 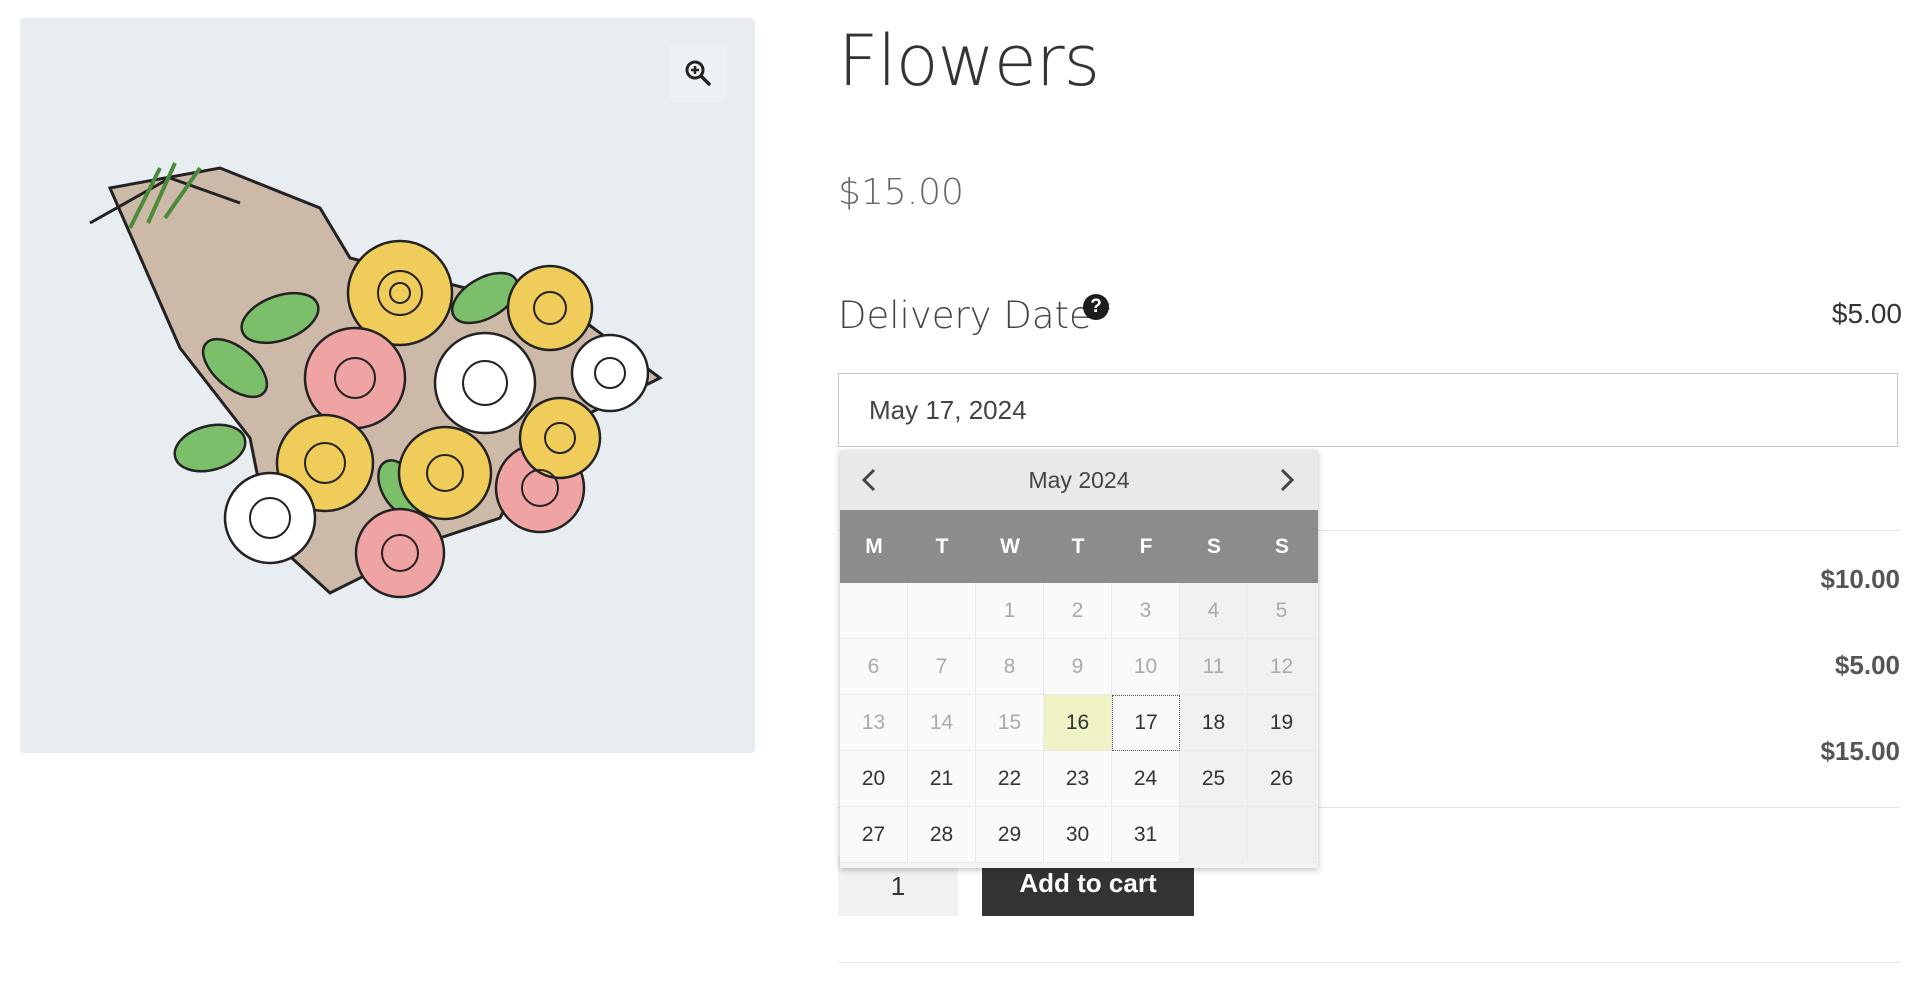 What do you see at coordinates (1078, 667) in the screenshot?
I see `calendar-day: 9` at bounding box center [1078, 667].